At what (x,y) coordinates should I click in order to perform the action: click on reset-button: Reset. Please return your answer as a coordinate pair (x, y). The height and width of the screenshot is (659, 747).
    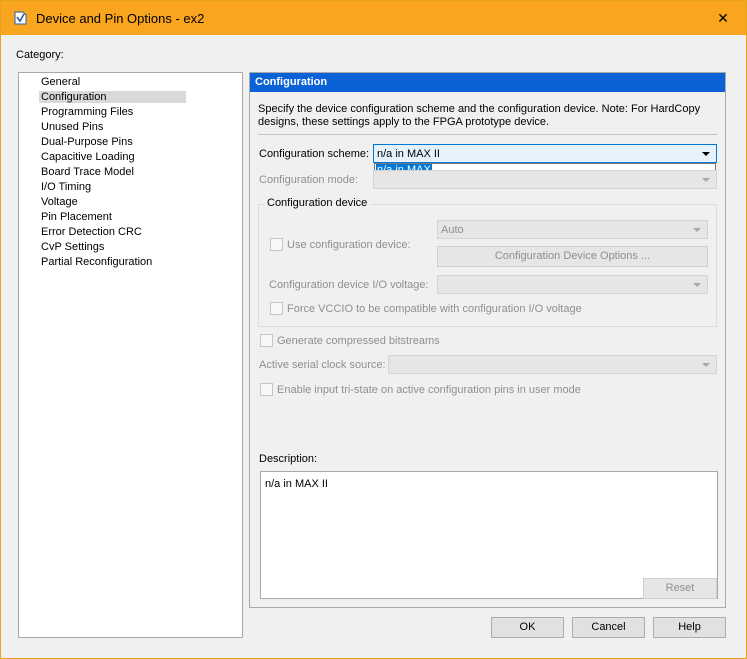
    Looking at the image, I should click on (680, 588).